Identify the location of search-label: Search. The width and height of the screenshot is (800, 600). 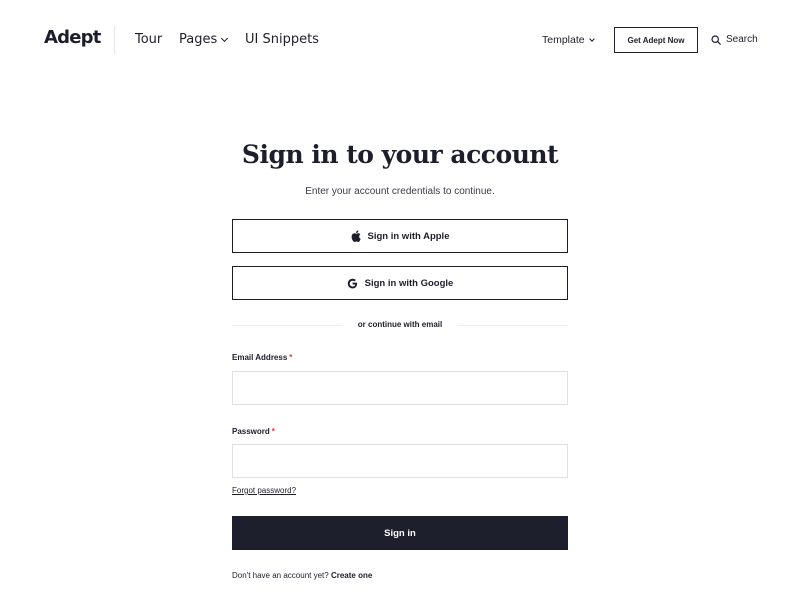
(742, 39).